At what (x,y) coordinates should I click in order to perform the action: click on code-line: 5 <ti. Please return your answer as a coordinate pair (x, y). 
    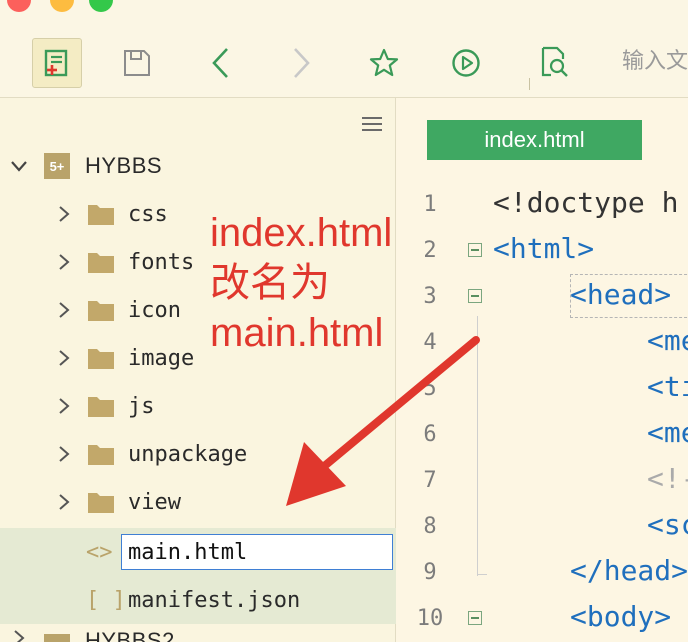
    Looking at the image, I should click on (542, 389).